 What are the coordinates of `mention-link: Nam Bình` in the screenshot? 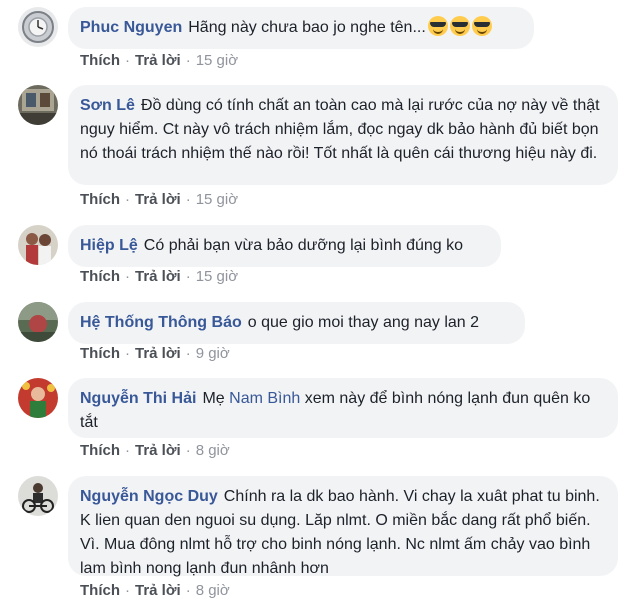 It's located at (264, 398).